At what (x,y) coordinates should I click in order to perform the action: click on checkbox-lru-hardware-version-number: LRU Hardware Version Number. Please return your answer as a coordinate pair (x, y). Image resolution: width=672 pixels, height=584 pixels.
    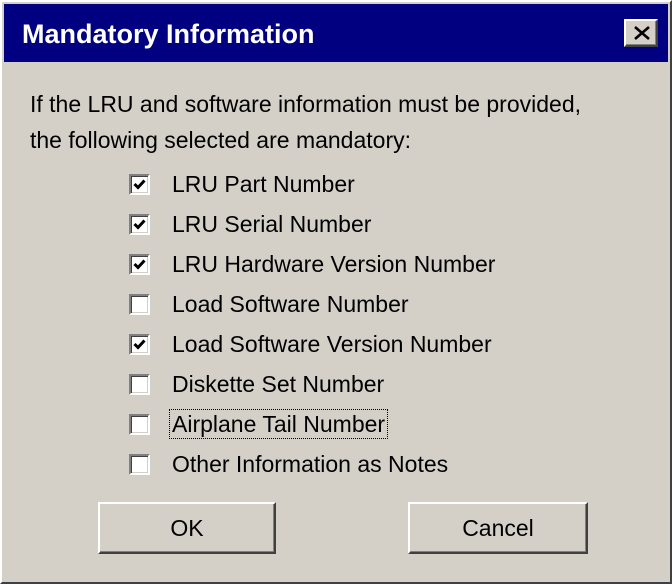
    Looking at the image, I should click on (313, 264).